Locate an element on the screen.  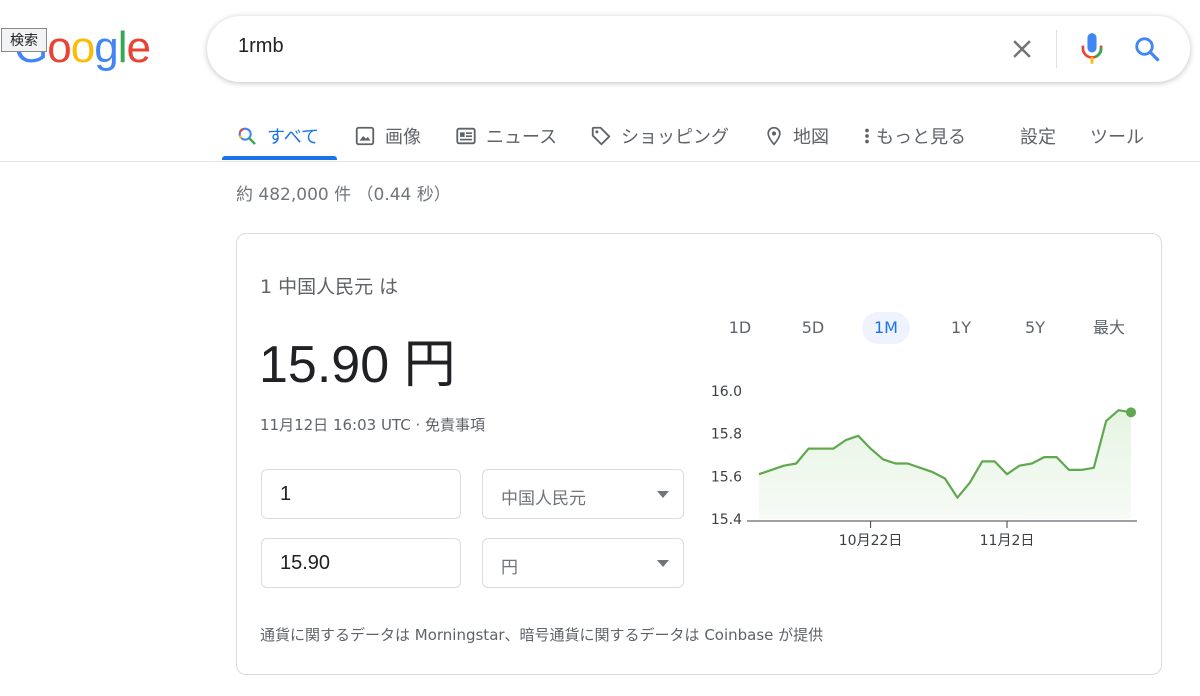
tag-icon is located at coordinates (601, 136).